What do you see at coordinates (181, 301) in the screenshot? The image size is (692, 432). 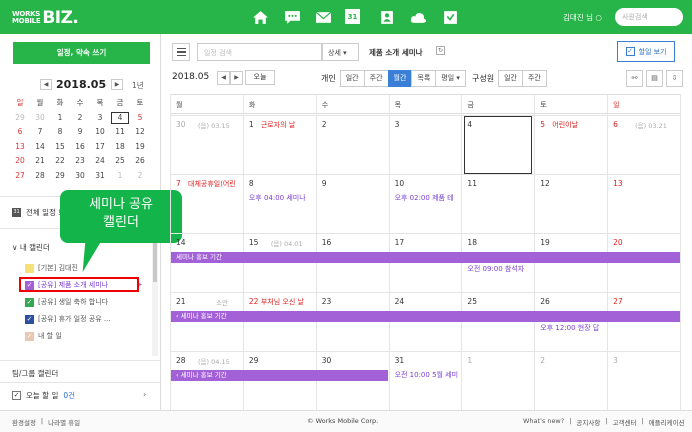 I see `day-number: 21` at bounding box center [181, 301].